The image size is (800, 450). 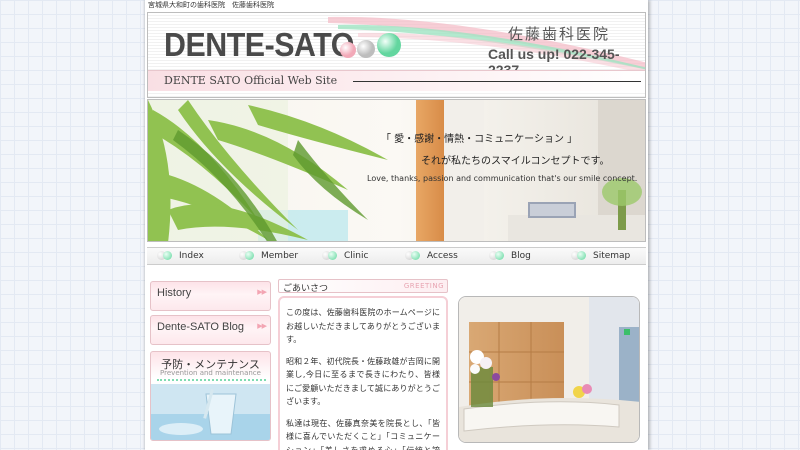 I want to click on nav-label: Index, so click(x=191, y=256).